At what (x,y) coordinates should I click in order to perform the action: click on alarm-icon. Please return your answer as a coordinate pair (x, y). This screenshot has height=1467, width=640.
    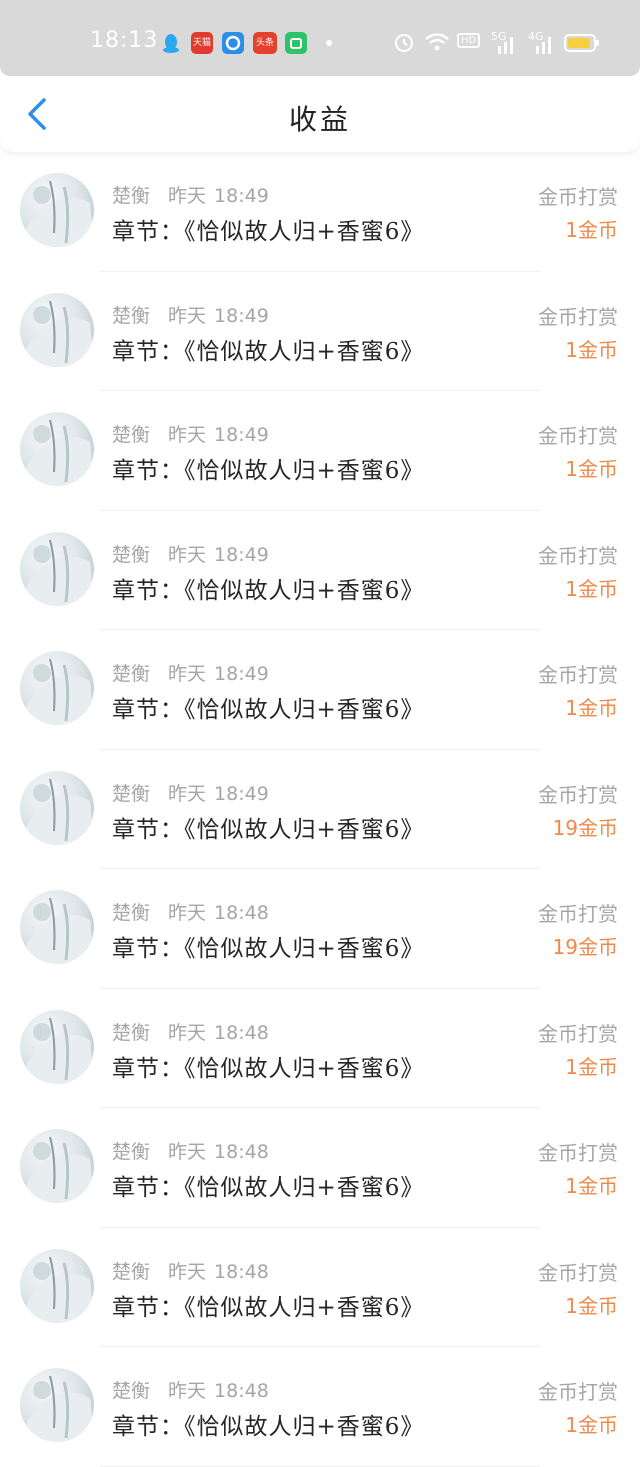
    Looking at the image, I should click on (404, 44).